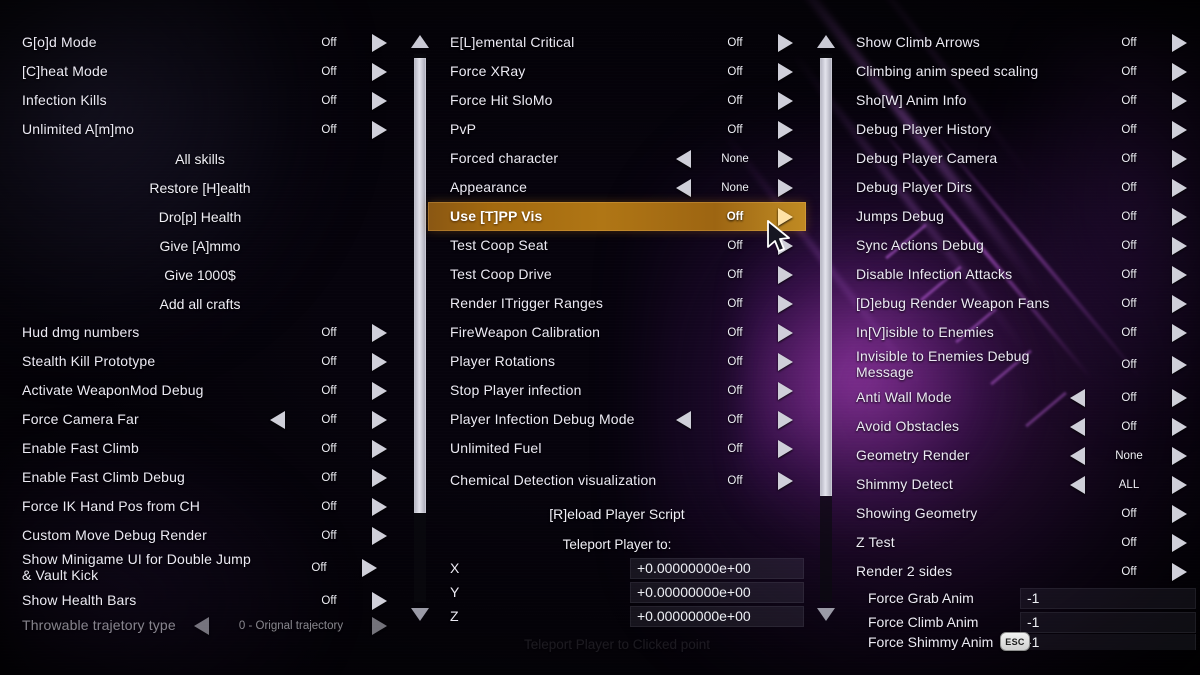  What do you see at coordinates (200, 187) in the screenshot?
I see `menu-action-button: Restore [H]ealth` at bounding box center [200, 187].